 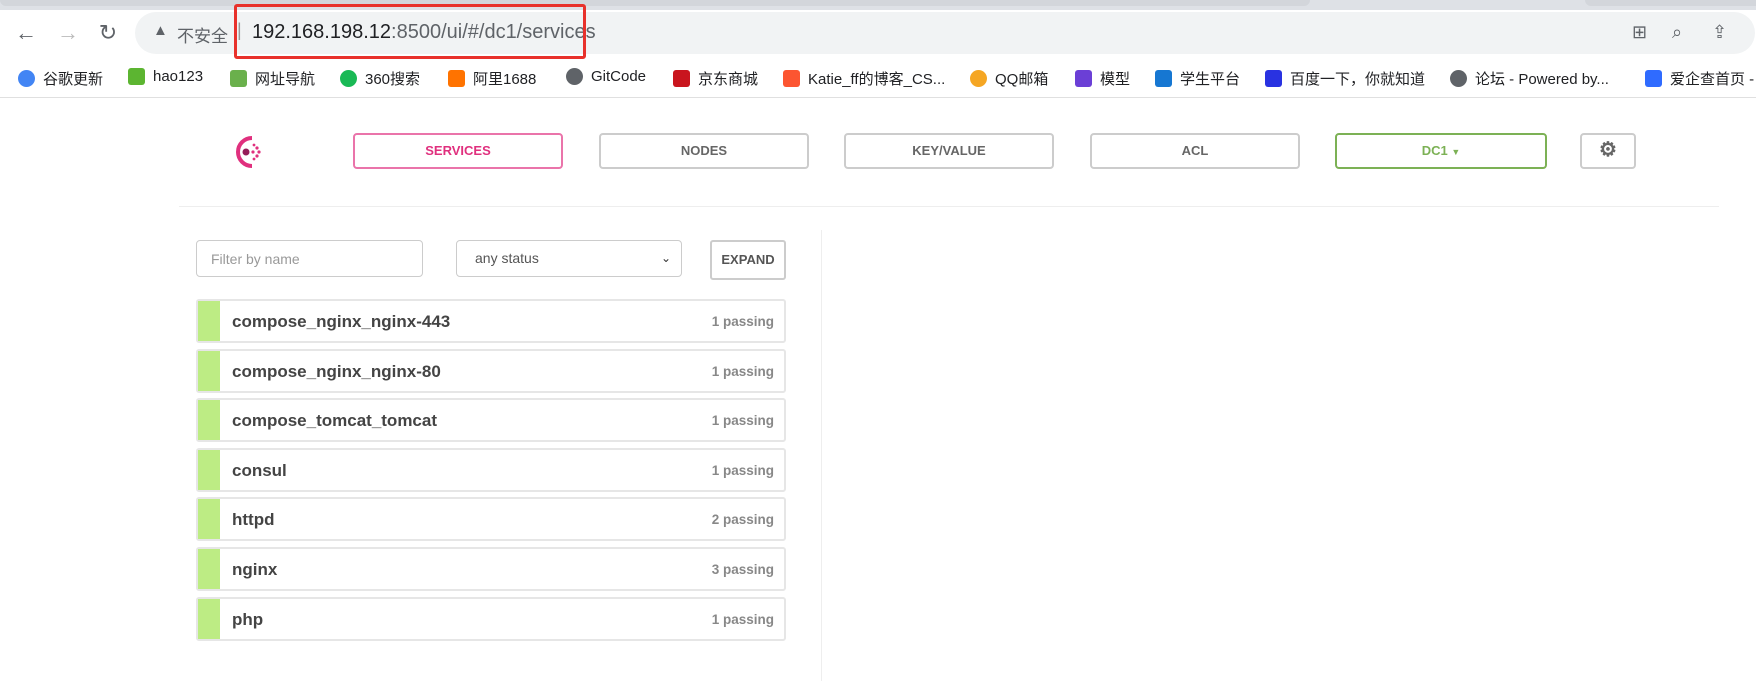 I want to click on consul-logo, so click(x=248, y=152).